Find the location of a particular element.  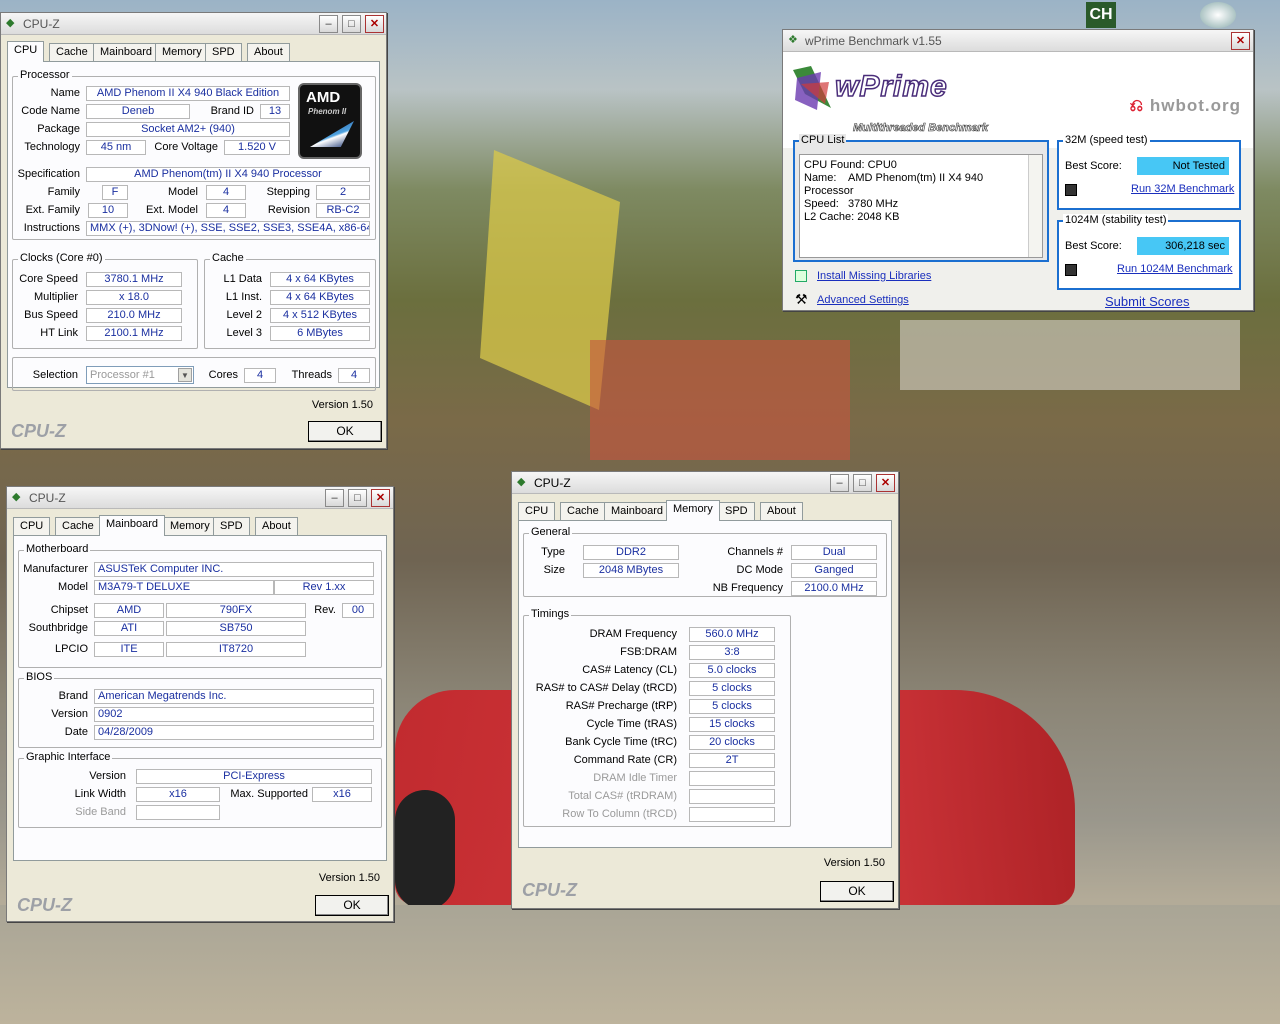

brandid-label: Brand ID is located at coordinates (232, 111).